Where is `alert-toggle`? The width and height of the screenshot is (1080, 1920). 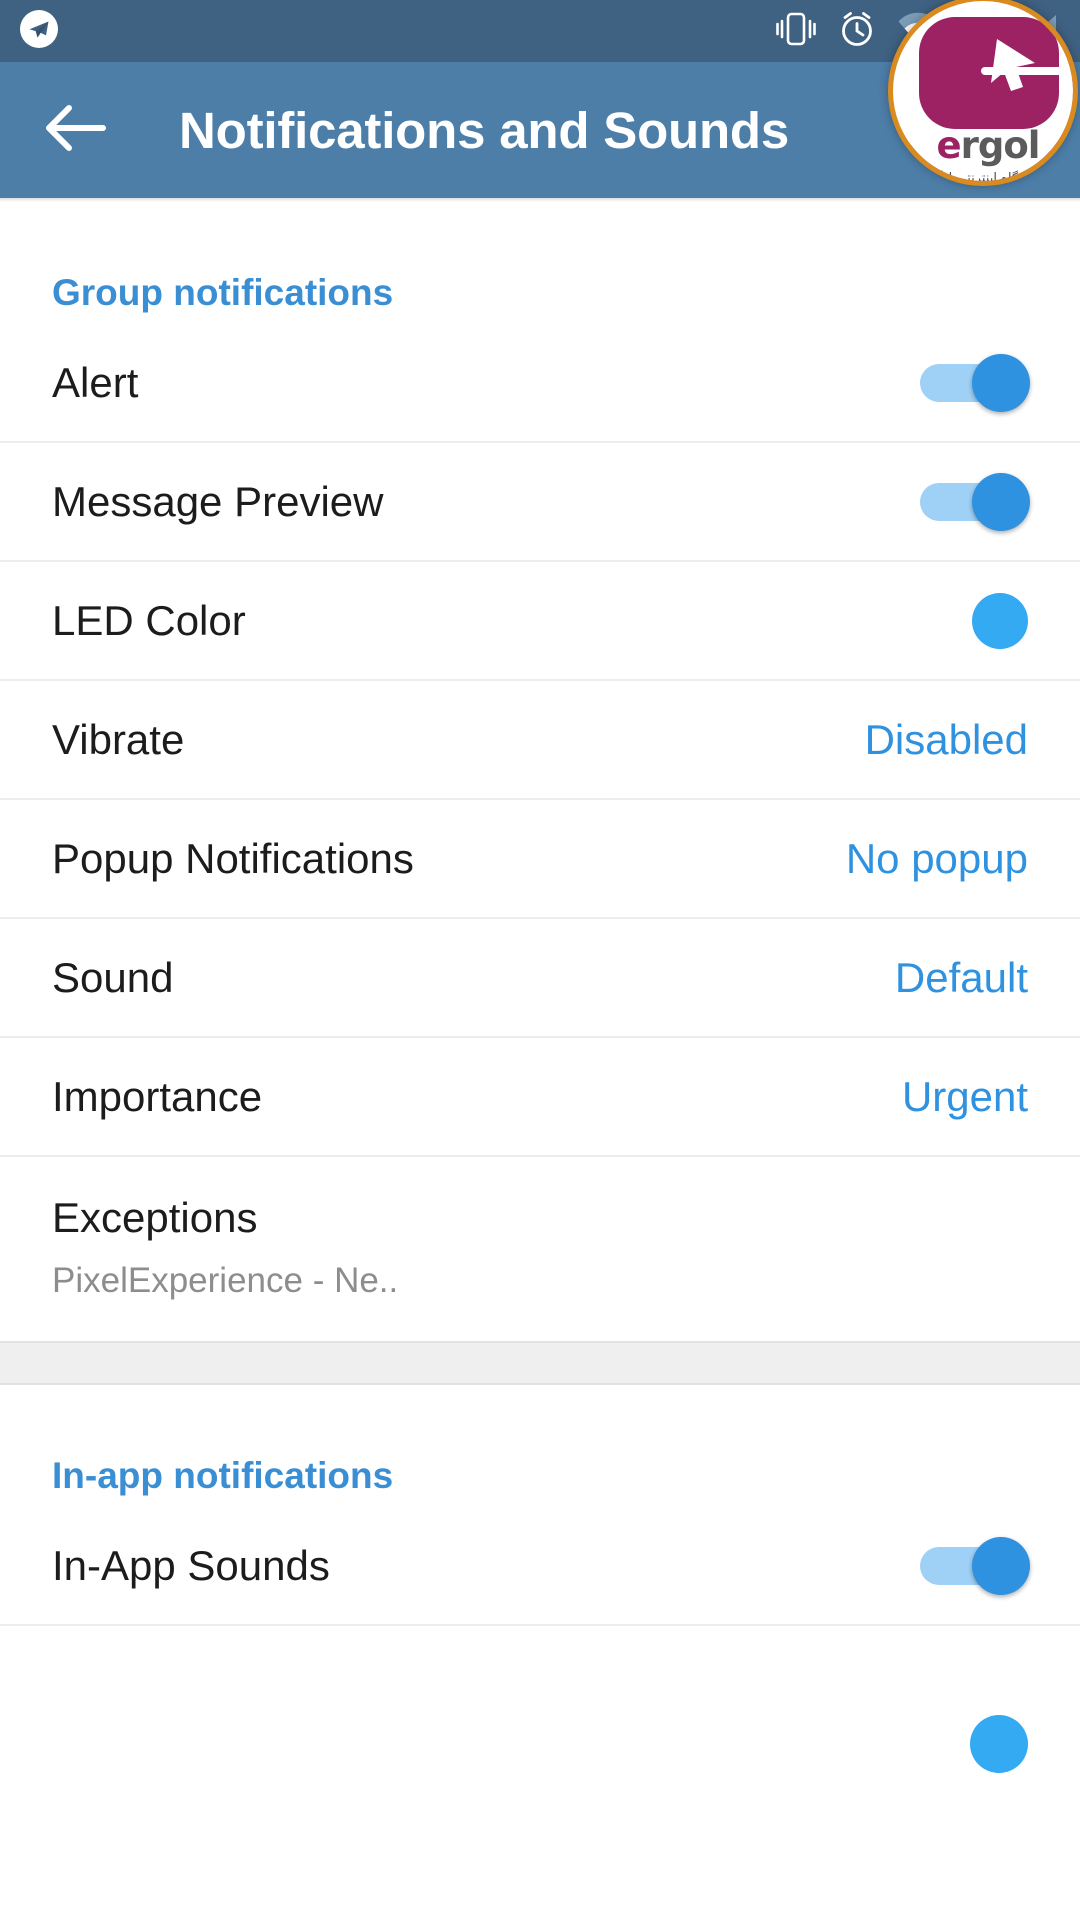 alert-toggle is located at coordinates (975, 382).